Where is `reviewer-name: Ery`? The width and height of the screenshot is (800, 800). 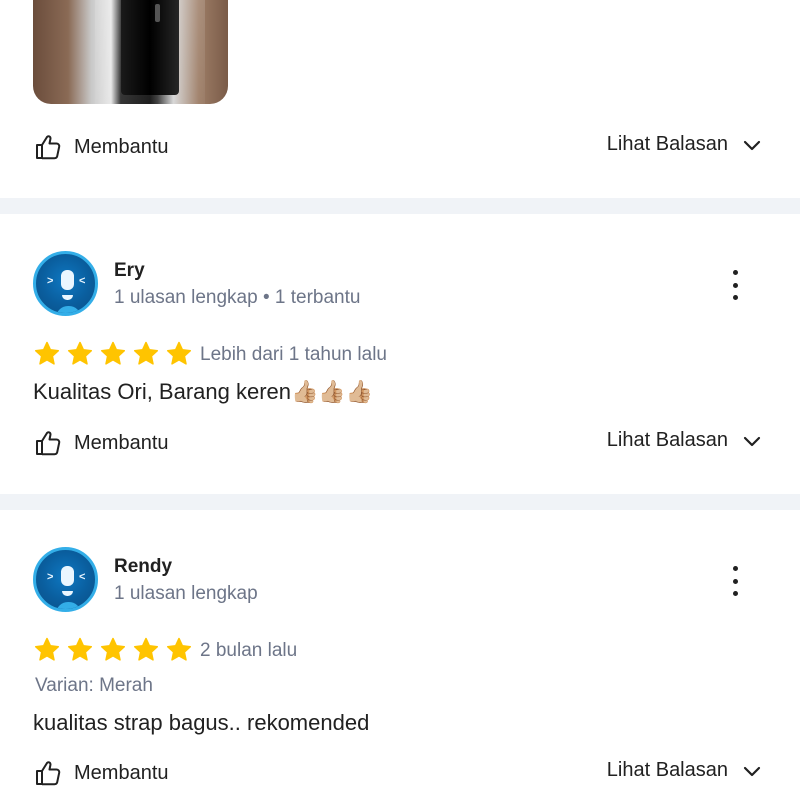
reviewer-name: Ery is located at coordinates (129, 271).